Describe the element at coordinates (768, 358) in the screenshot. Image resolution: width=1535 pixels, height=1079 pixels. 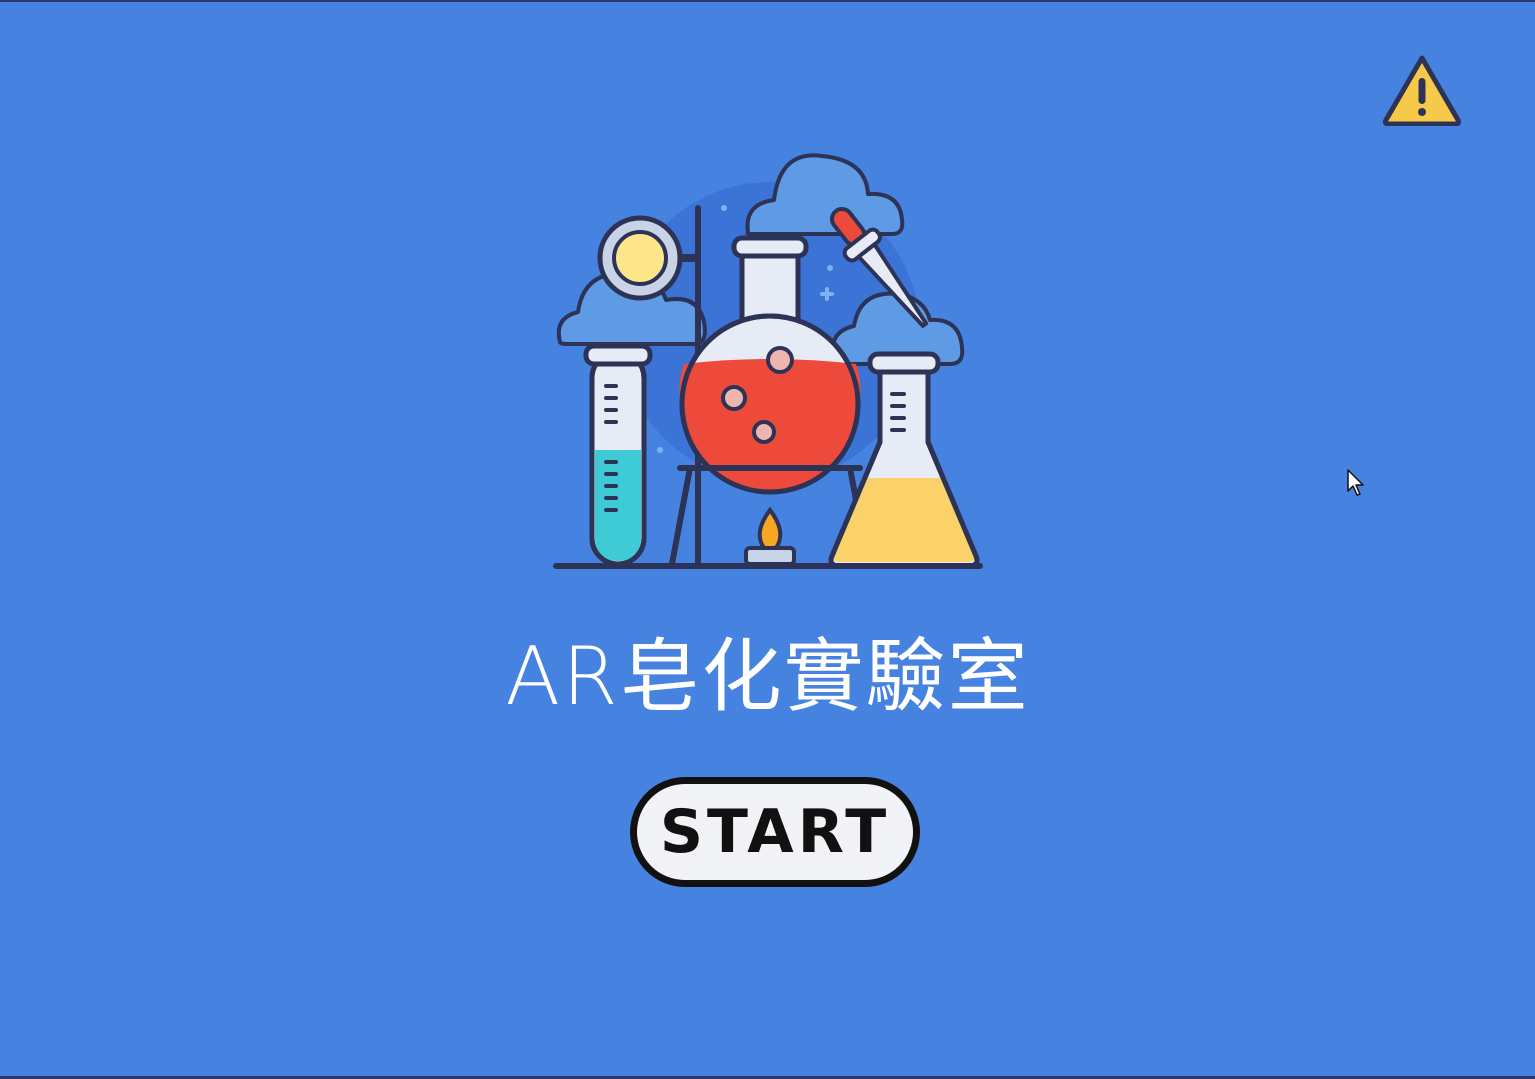
I see `chemistry-lab-illustration` at that location.